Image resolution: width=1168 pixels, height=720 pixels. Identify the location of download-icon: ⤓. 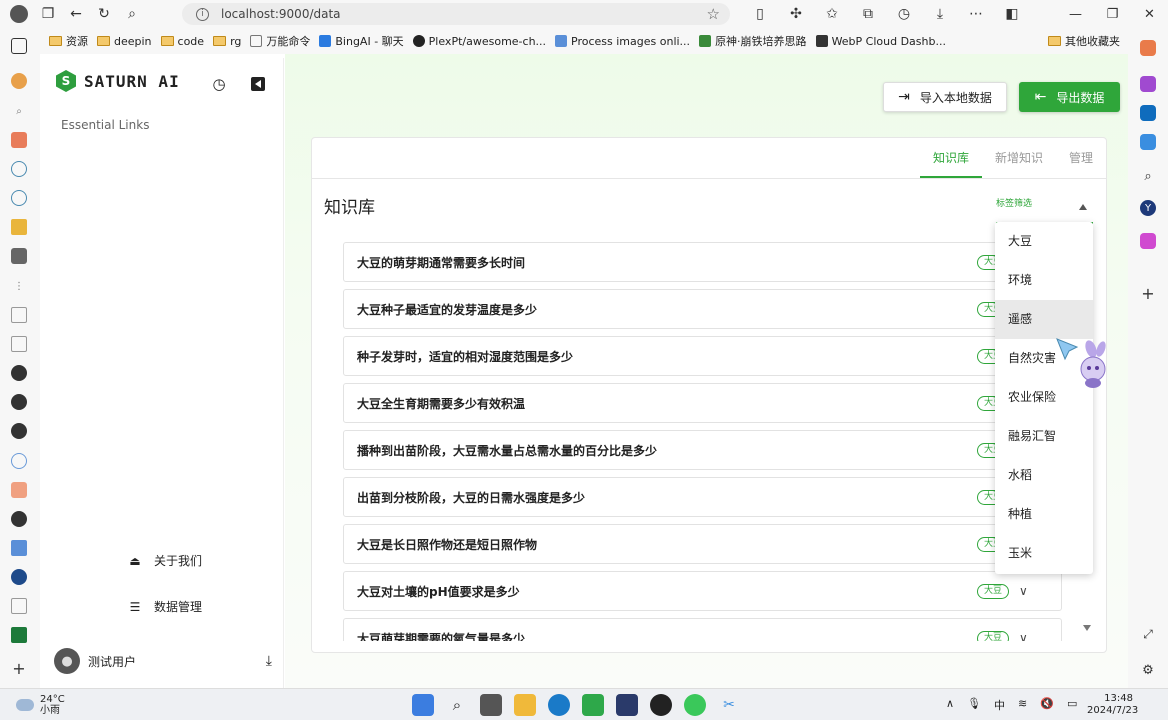
(269, 661).